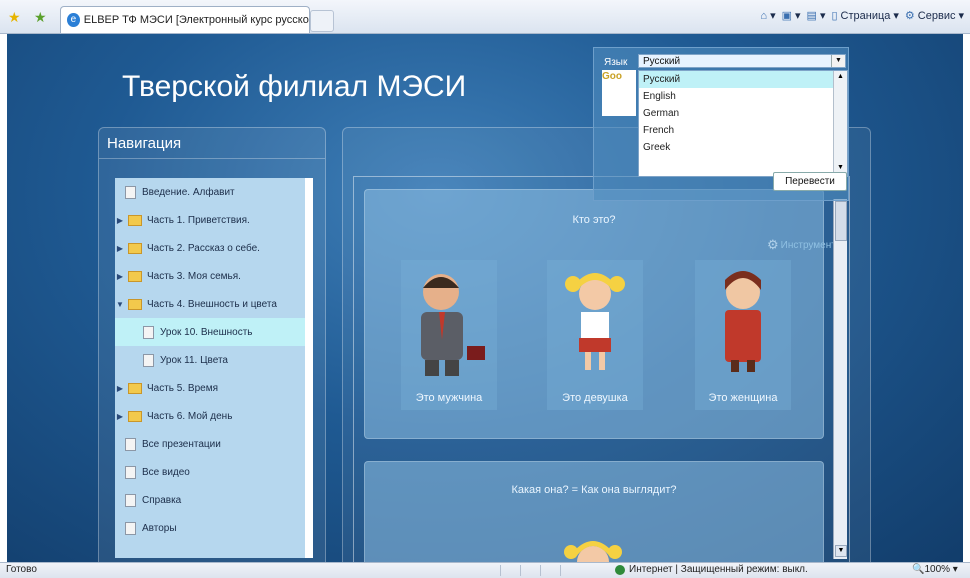  I want to click on page-menu-label: Страница, so click(865, 15).